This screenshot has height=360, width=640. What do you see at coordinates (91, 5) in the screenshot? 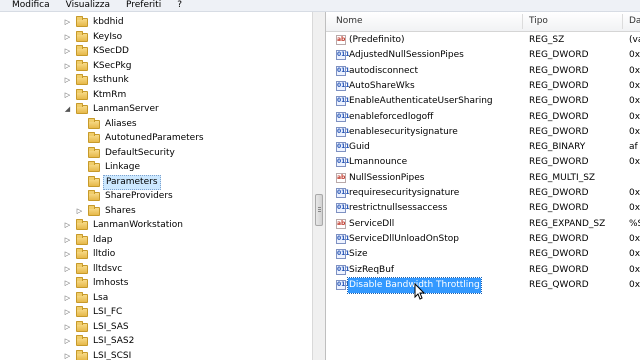
I see `menu-view: Visualizza` at bounding box center [91, 5].